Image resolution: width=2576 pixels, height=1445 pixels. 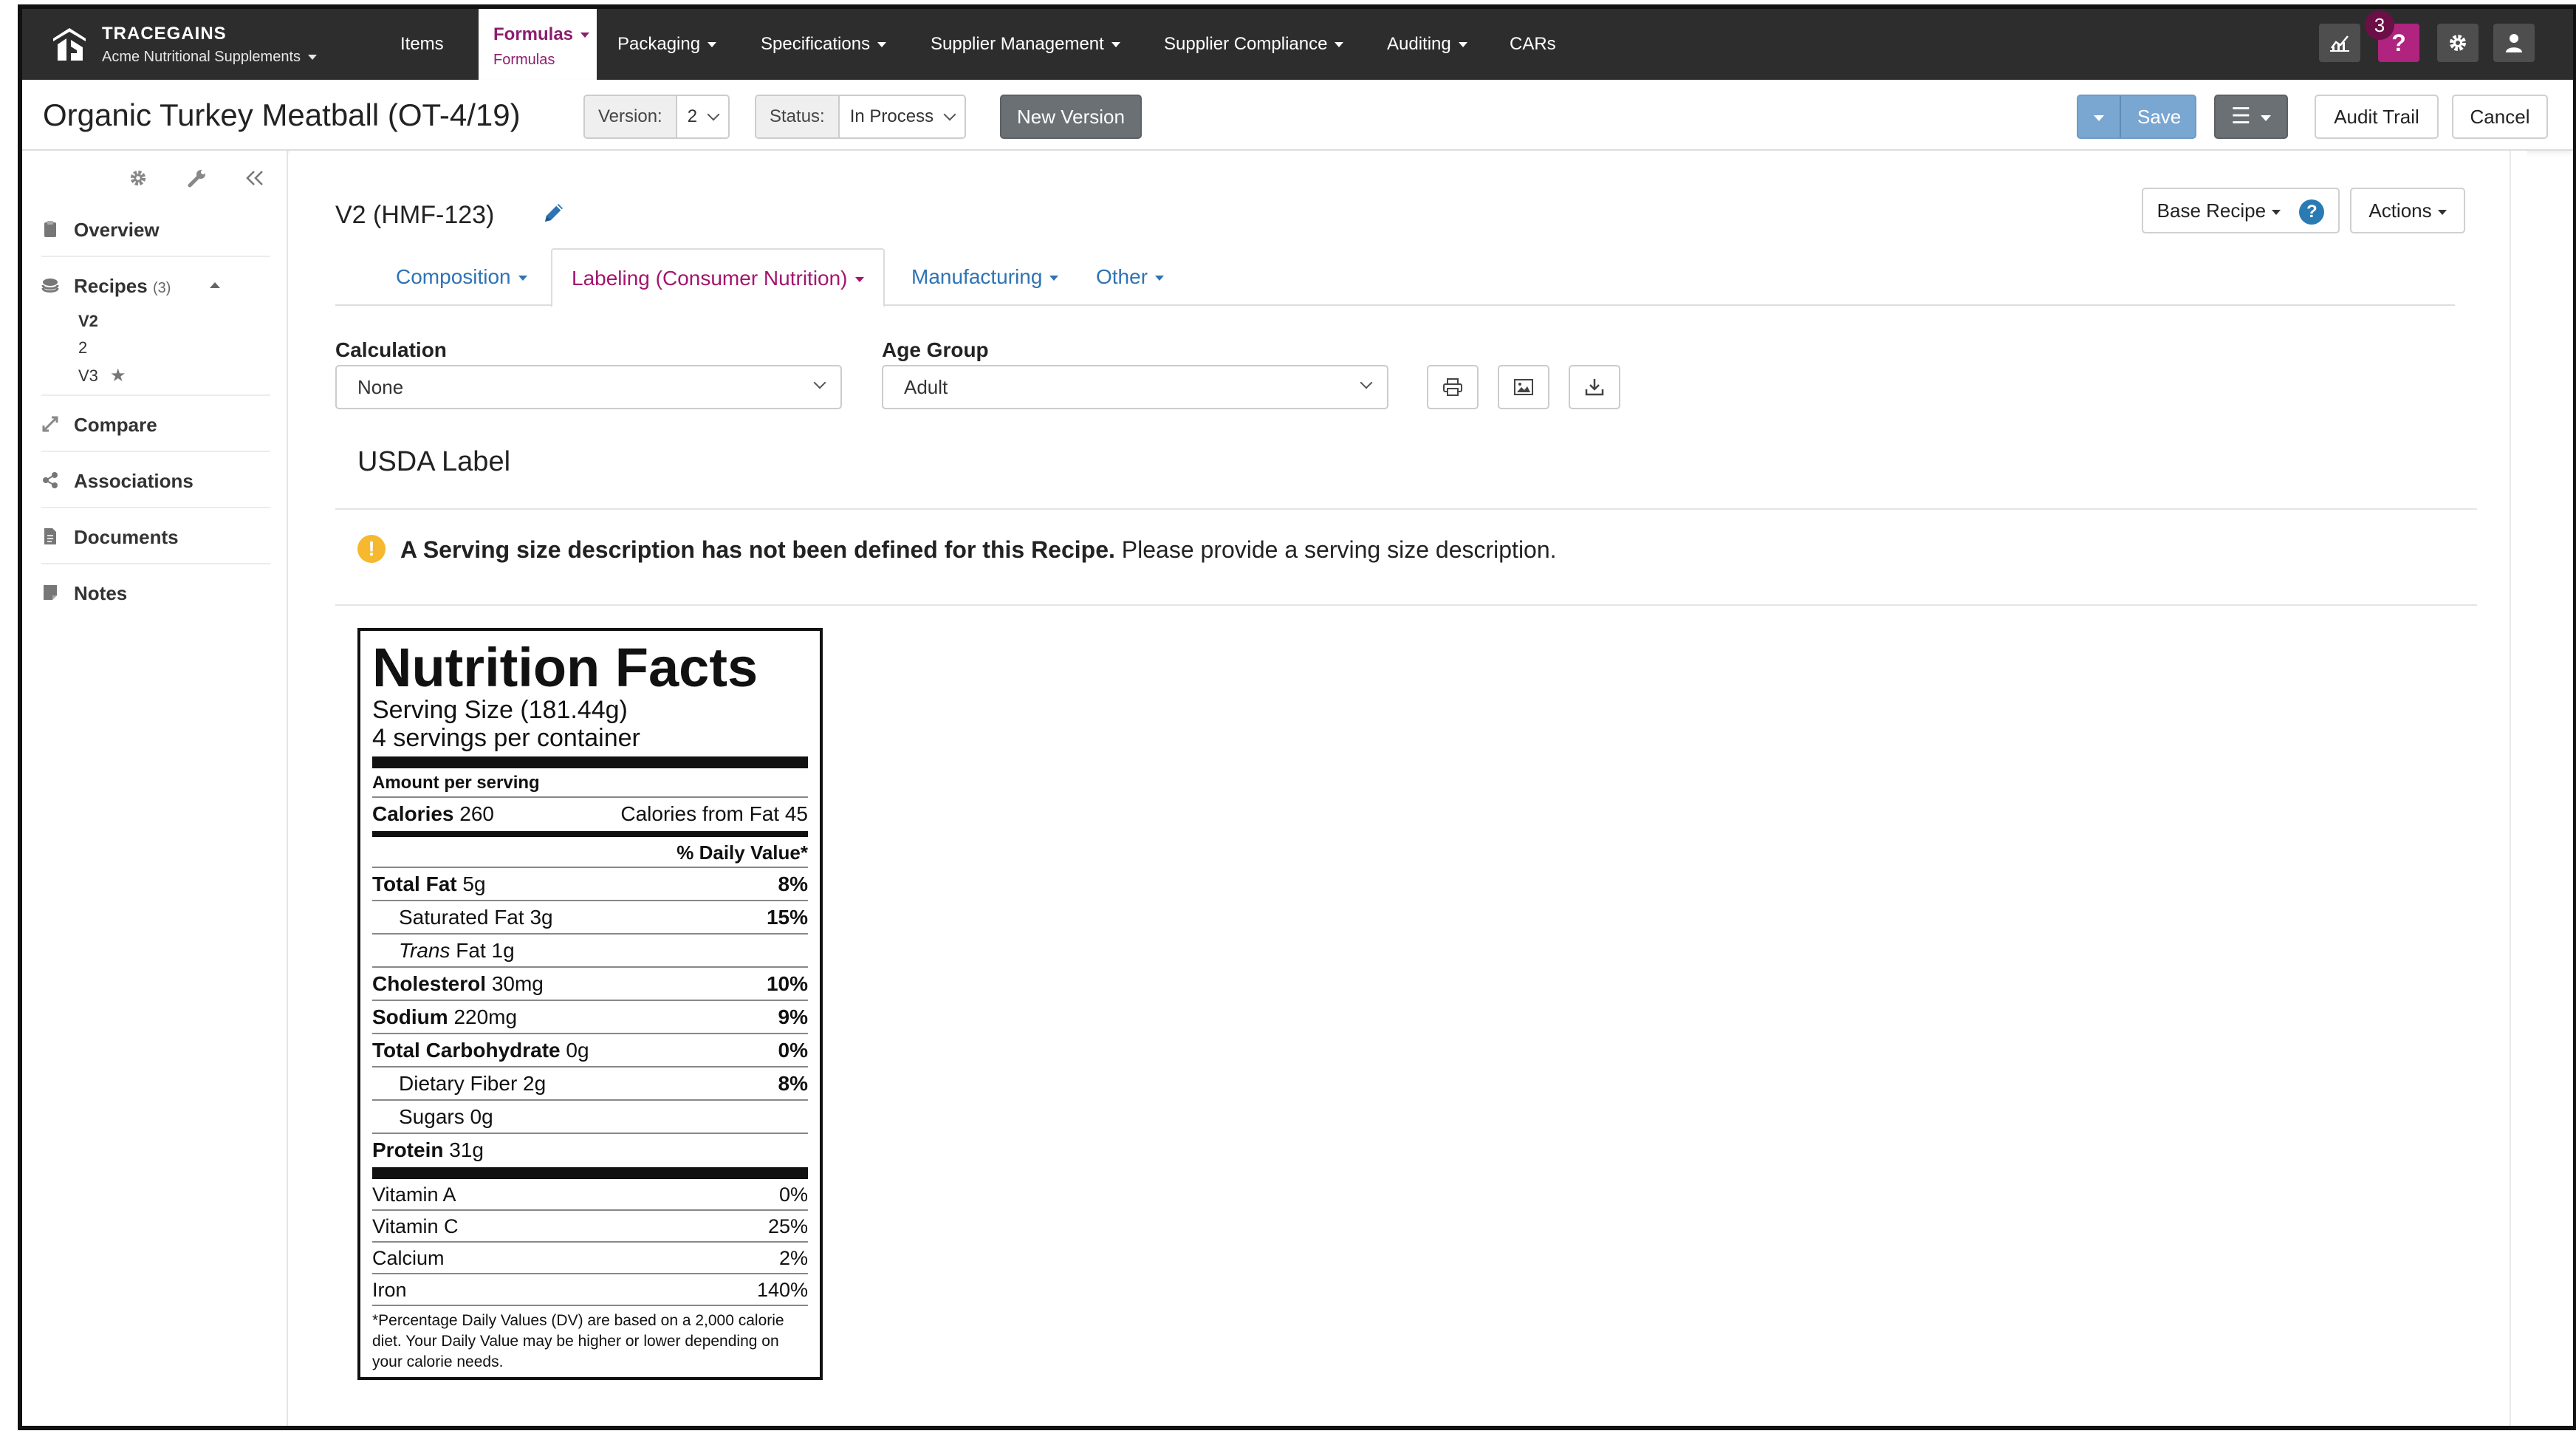 I want to click on tab-other: Other, so click(x=1130, y=277).